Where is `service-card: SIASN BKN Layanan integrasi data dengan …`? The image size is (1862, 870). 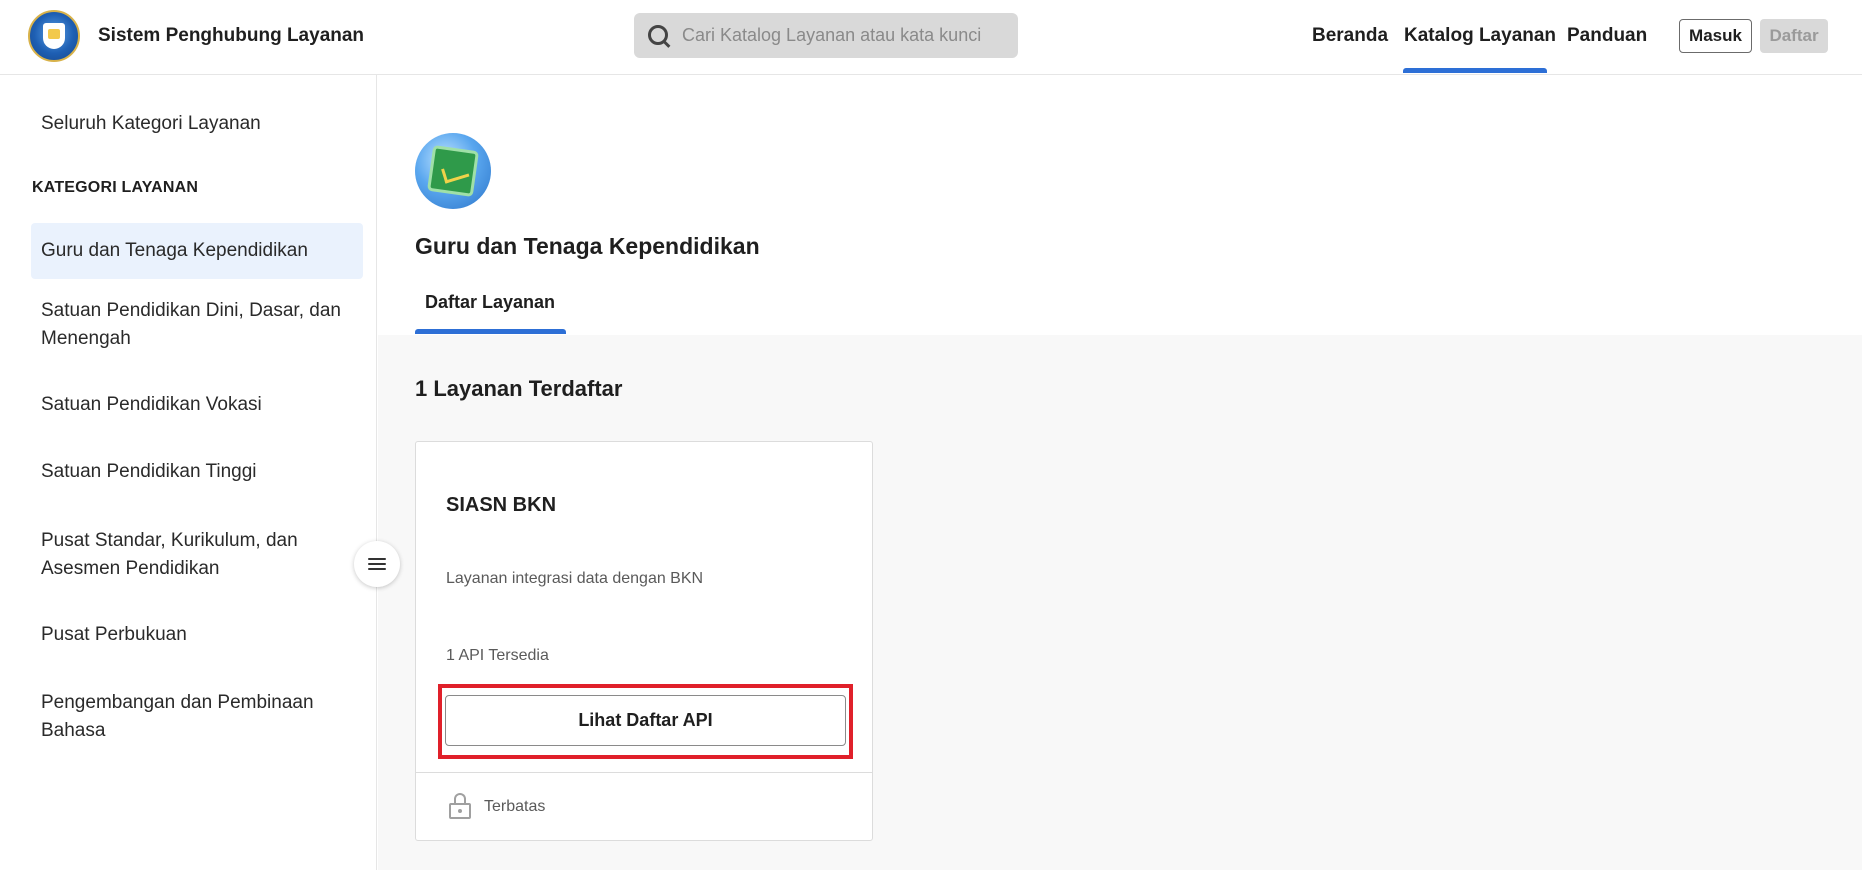
service-card: SIASN BKN Layanan integrasi data dengan … is located at coordinates (644, 641).